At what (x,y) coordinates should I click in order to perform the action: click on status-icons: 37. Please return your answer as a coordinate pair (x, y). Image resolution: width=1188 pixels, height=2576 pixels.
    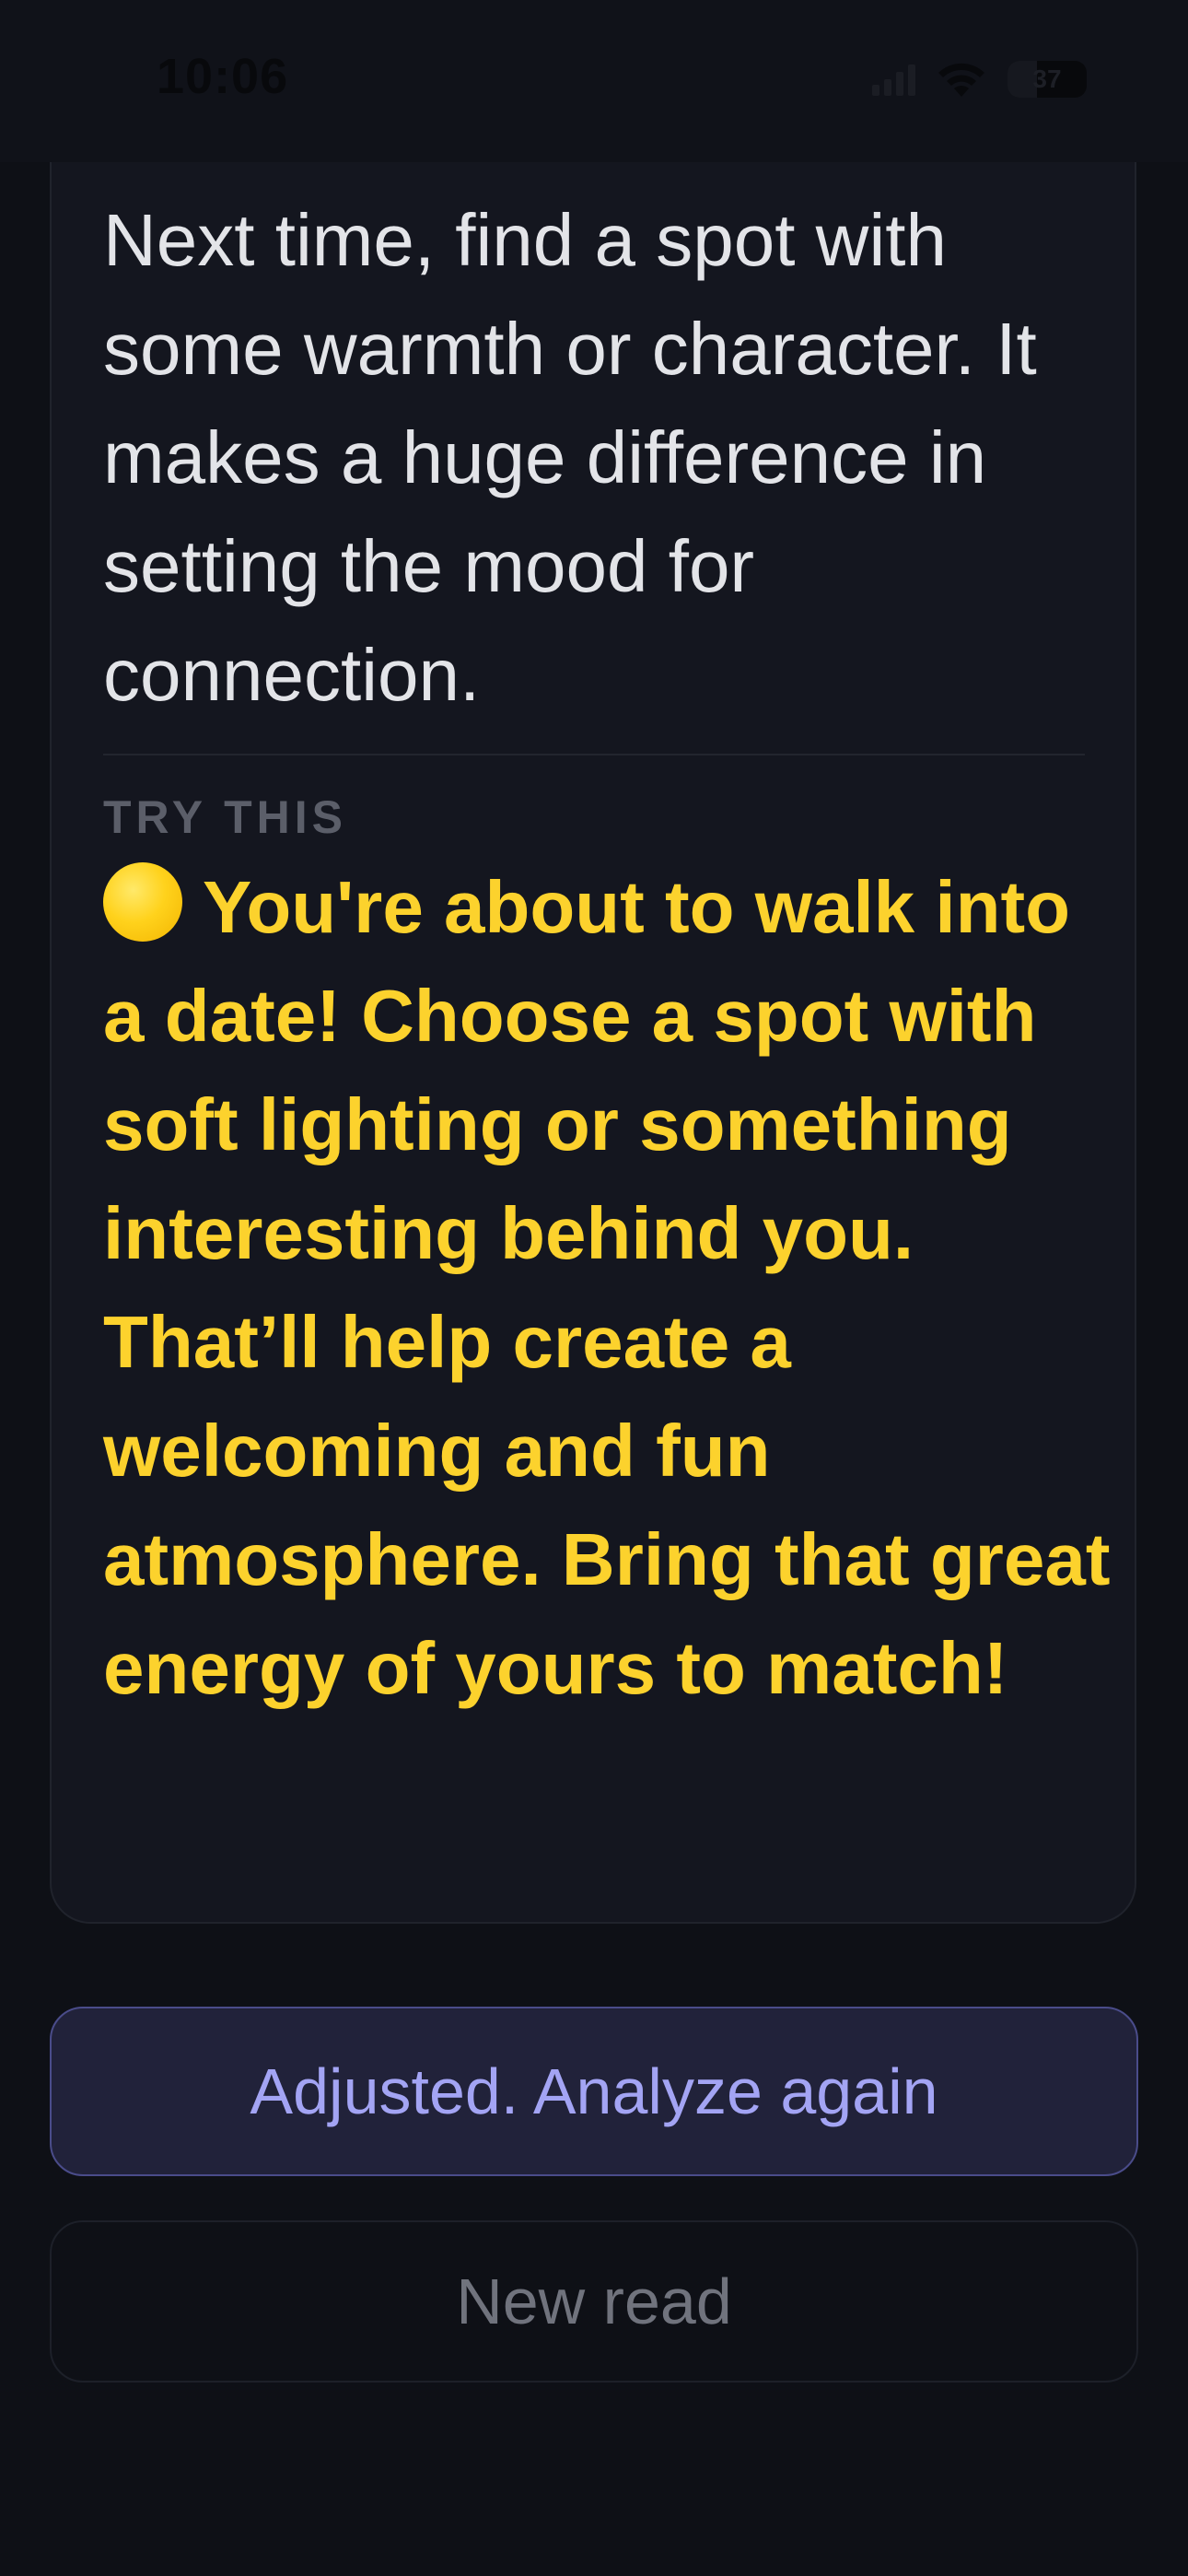
    Looking at the image, I should click on (979, 79).